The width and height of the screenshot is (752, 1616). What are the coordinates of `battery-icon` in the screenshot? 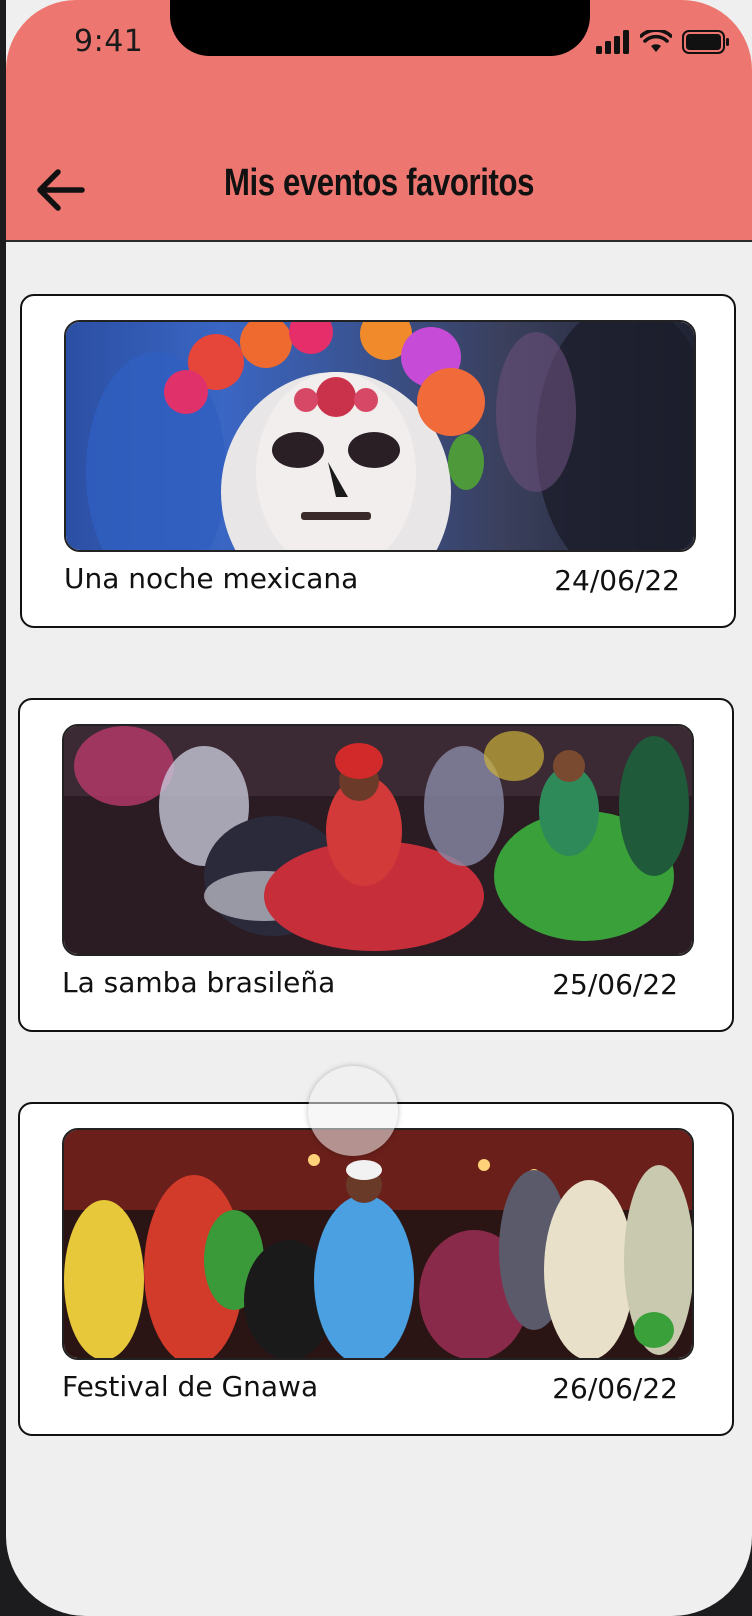 It's located at (706, 44).